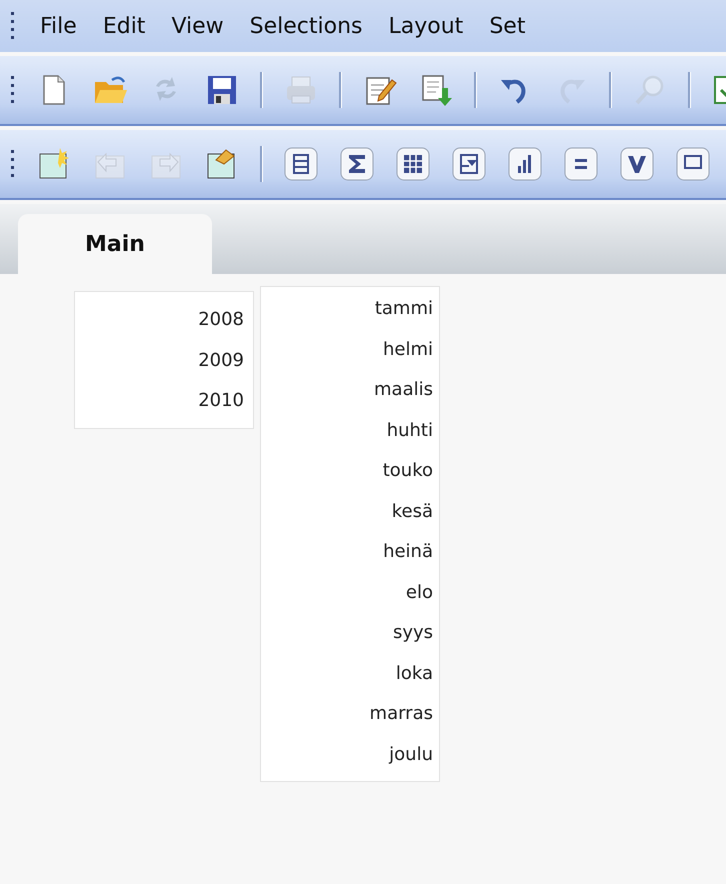  Describe the element at coordinates (125, 26) in the screenshot. I see `menu-item: Edit` at that location.